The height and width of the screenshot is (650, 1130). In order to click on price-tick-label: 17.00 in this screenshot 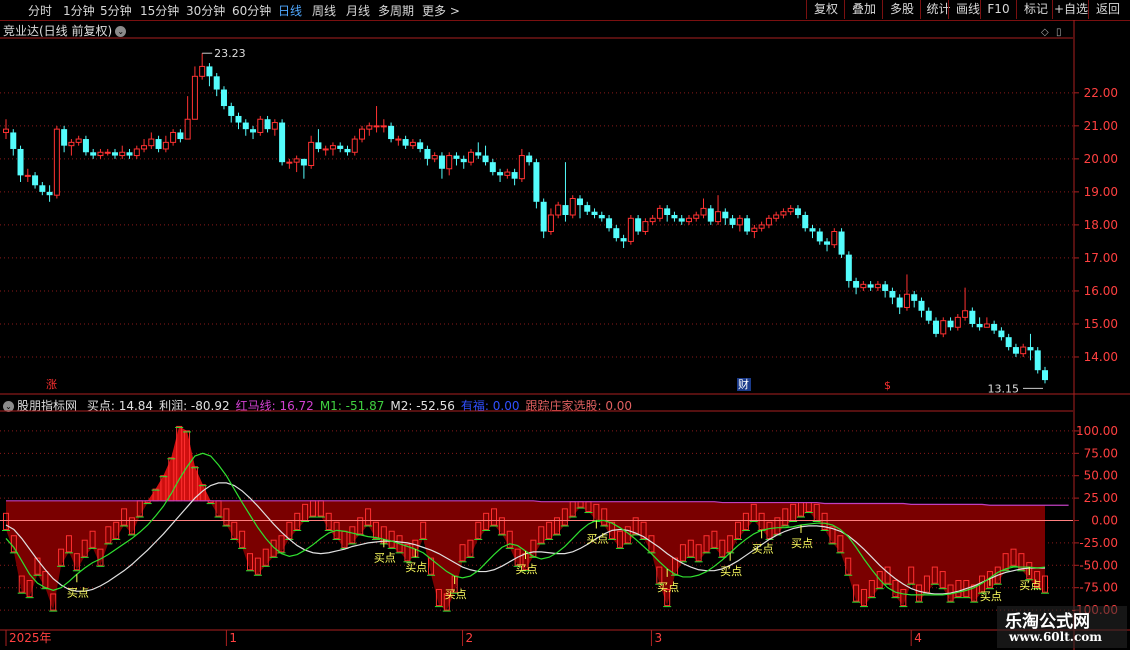, I will do `click(1101, 258)`.